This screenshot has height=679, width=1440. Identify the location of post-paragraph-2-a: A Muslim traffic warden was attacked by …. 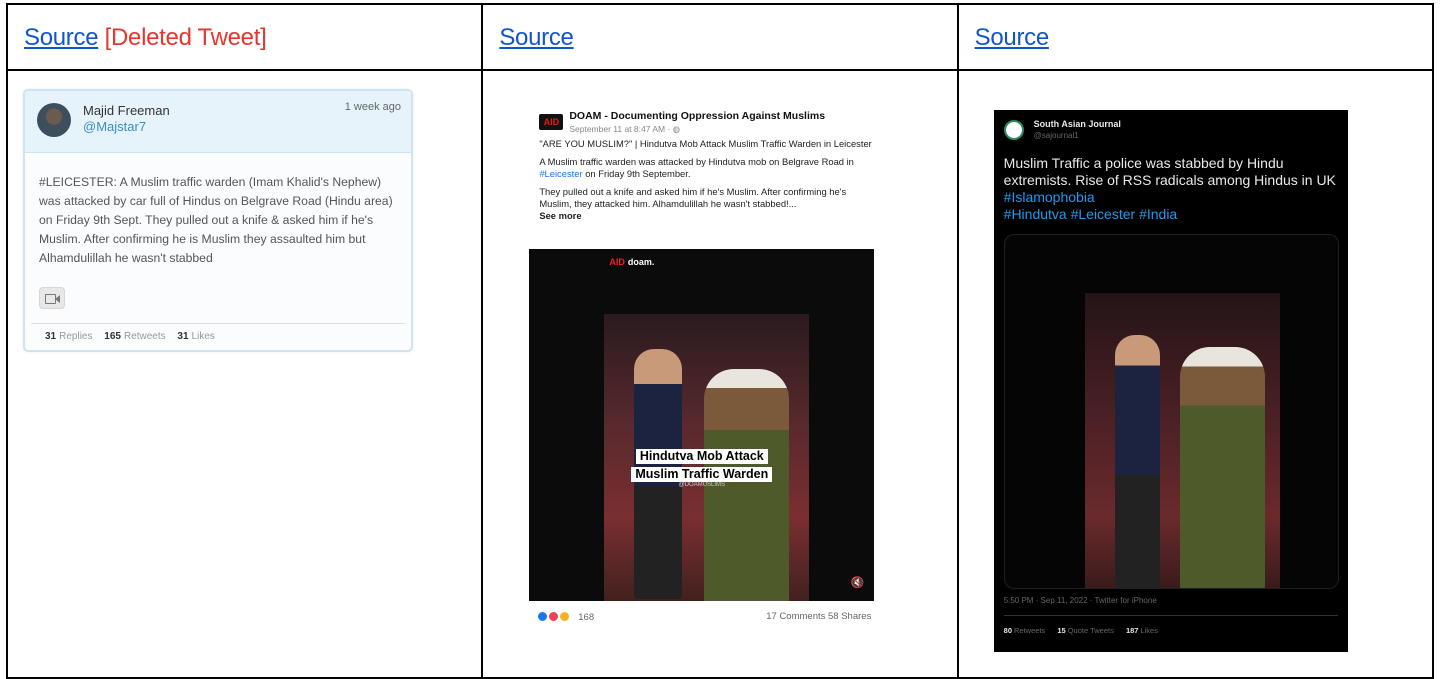
(696, 161).